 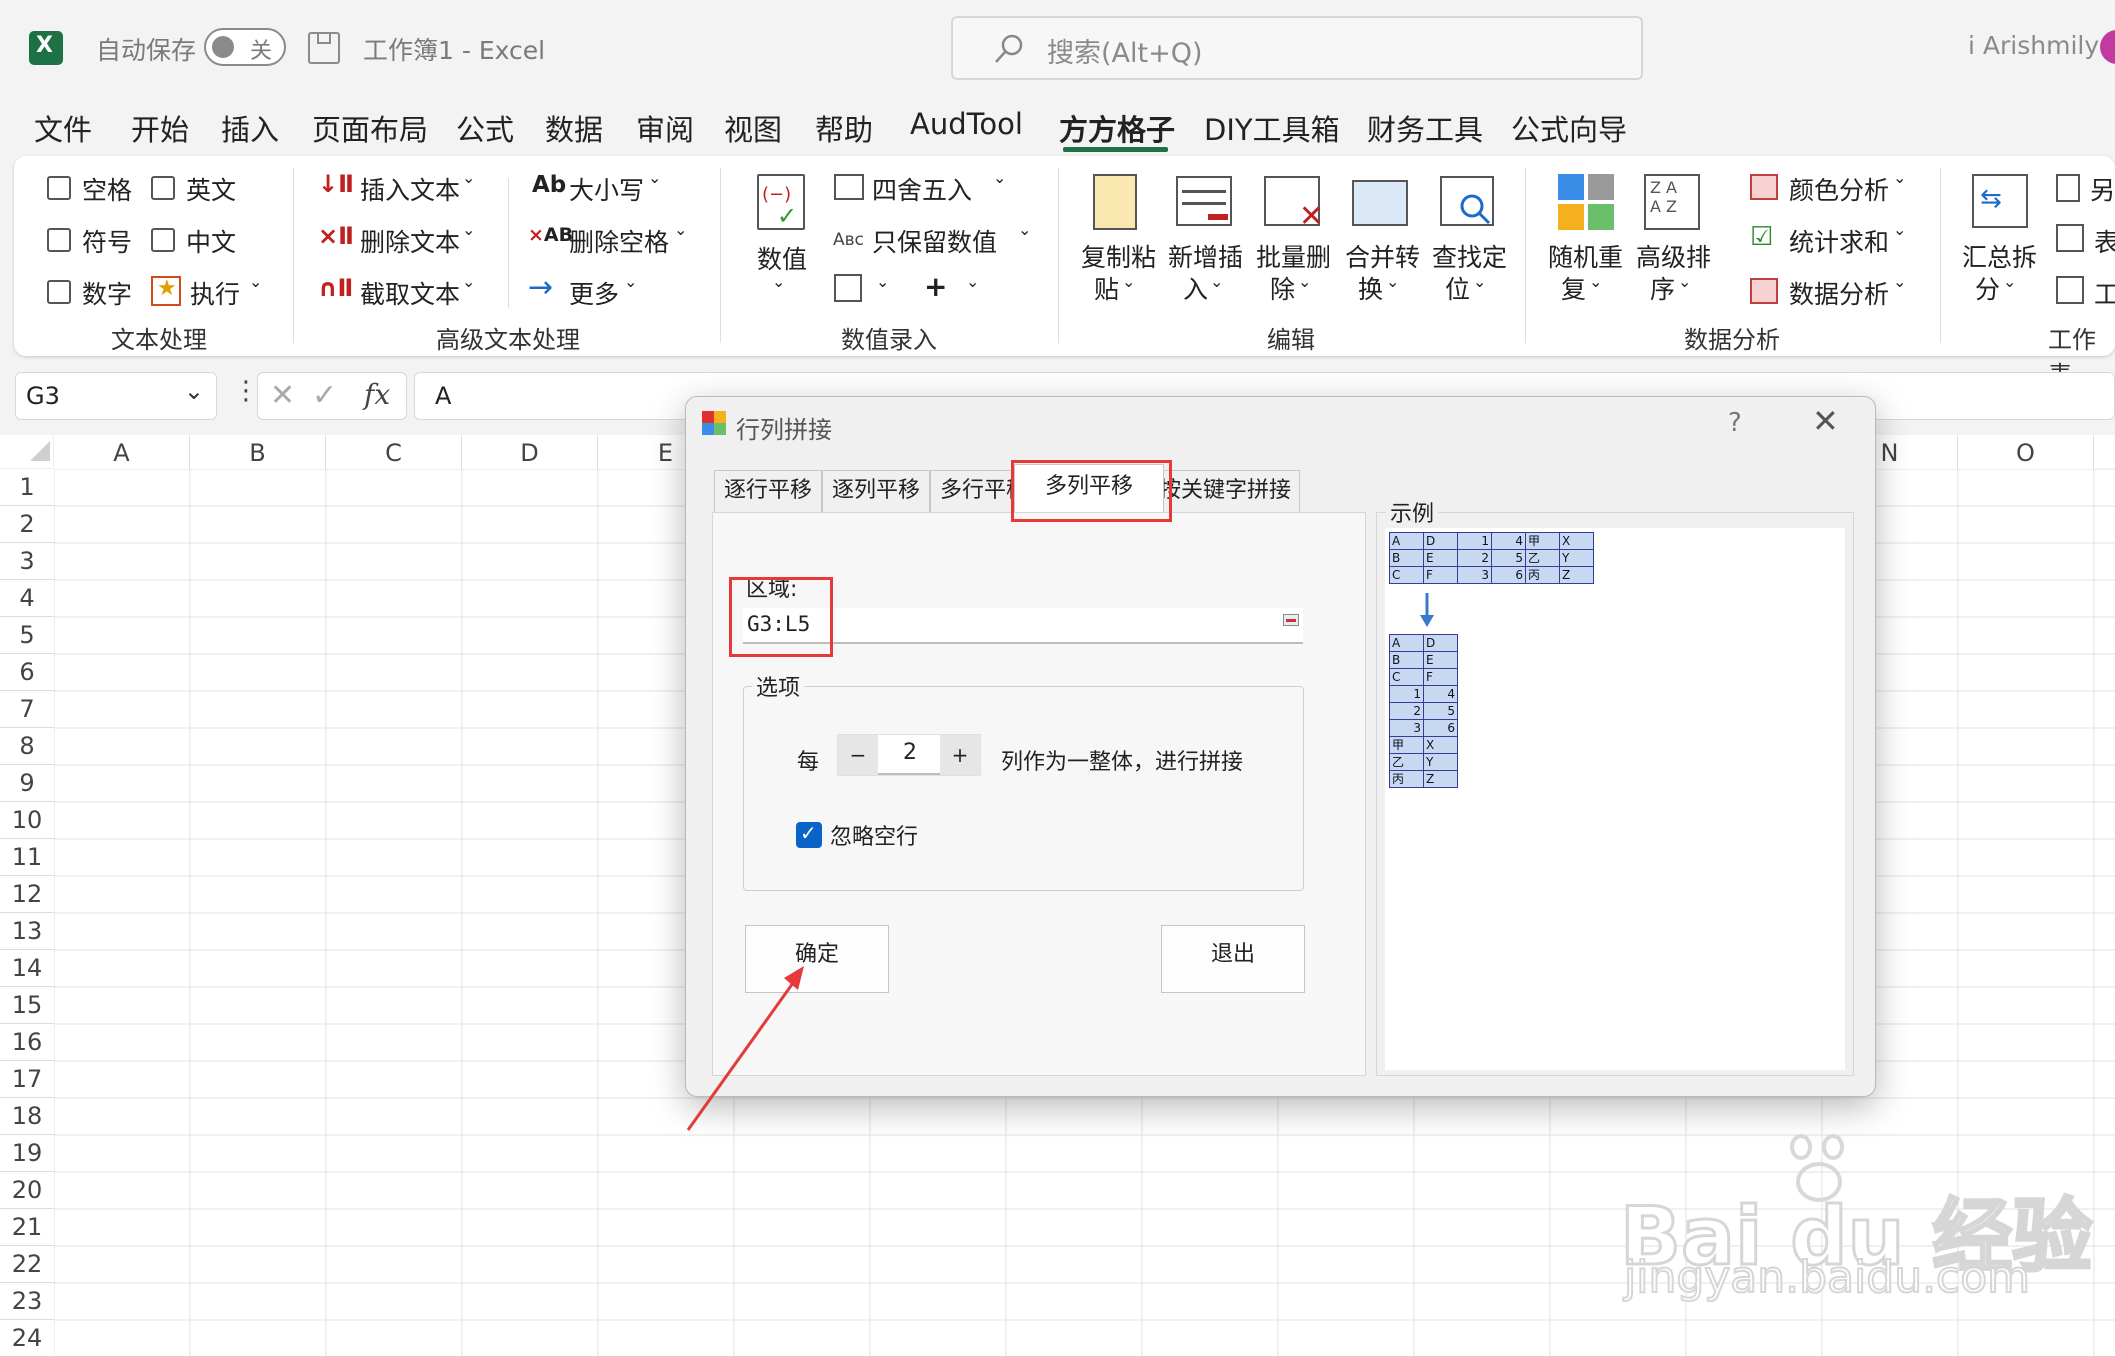 I want to click on delete-text-button: 删除文本, so click(x=410, y=241).